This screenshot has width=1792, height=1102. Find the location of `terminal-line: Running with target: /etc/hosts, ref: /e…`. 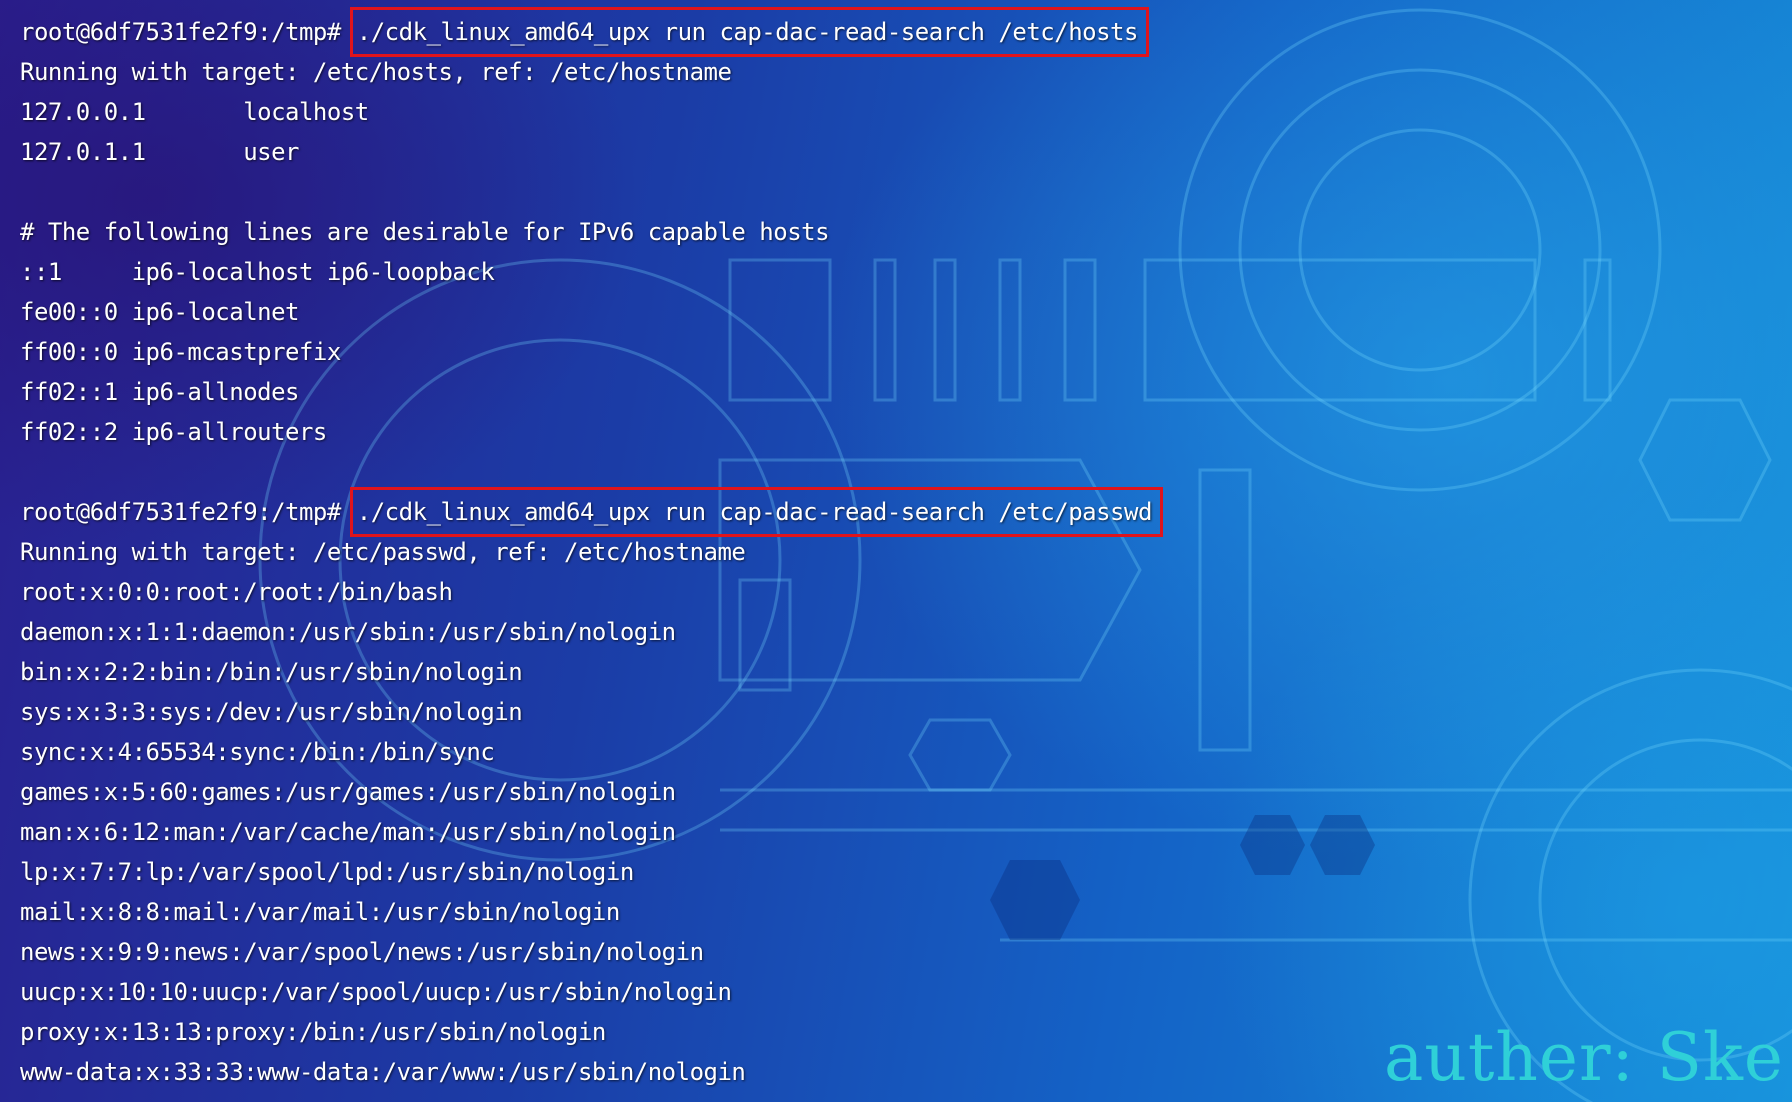

terminal-line: Running with target: /etc/hosts, ref: /e… is located at coordinates (376, 72).